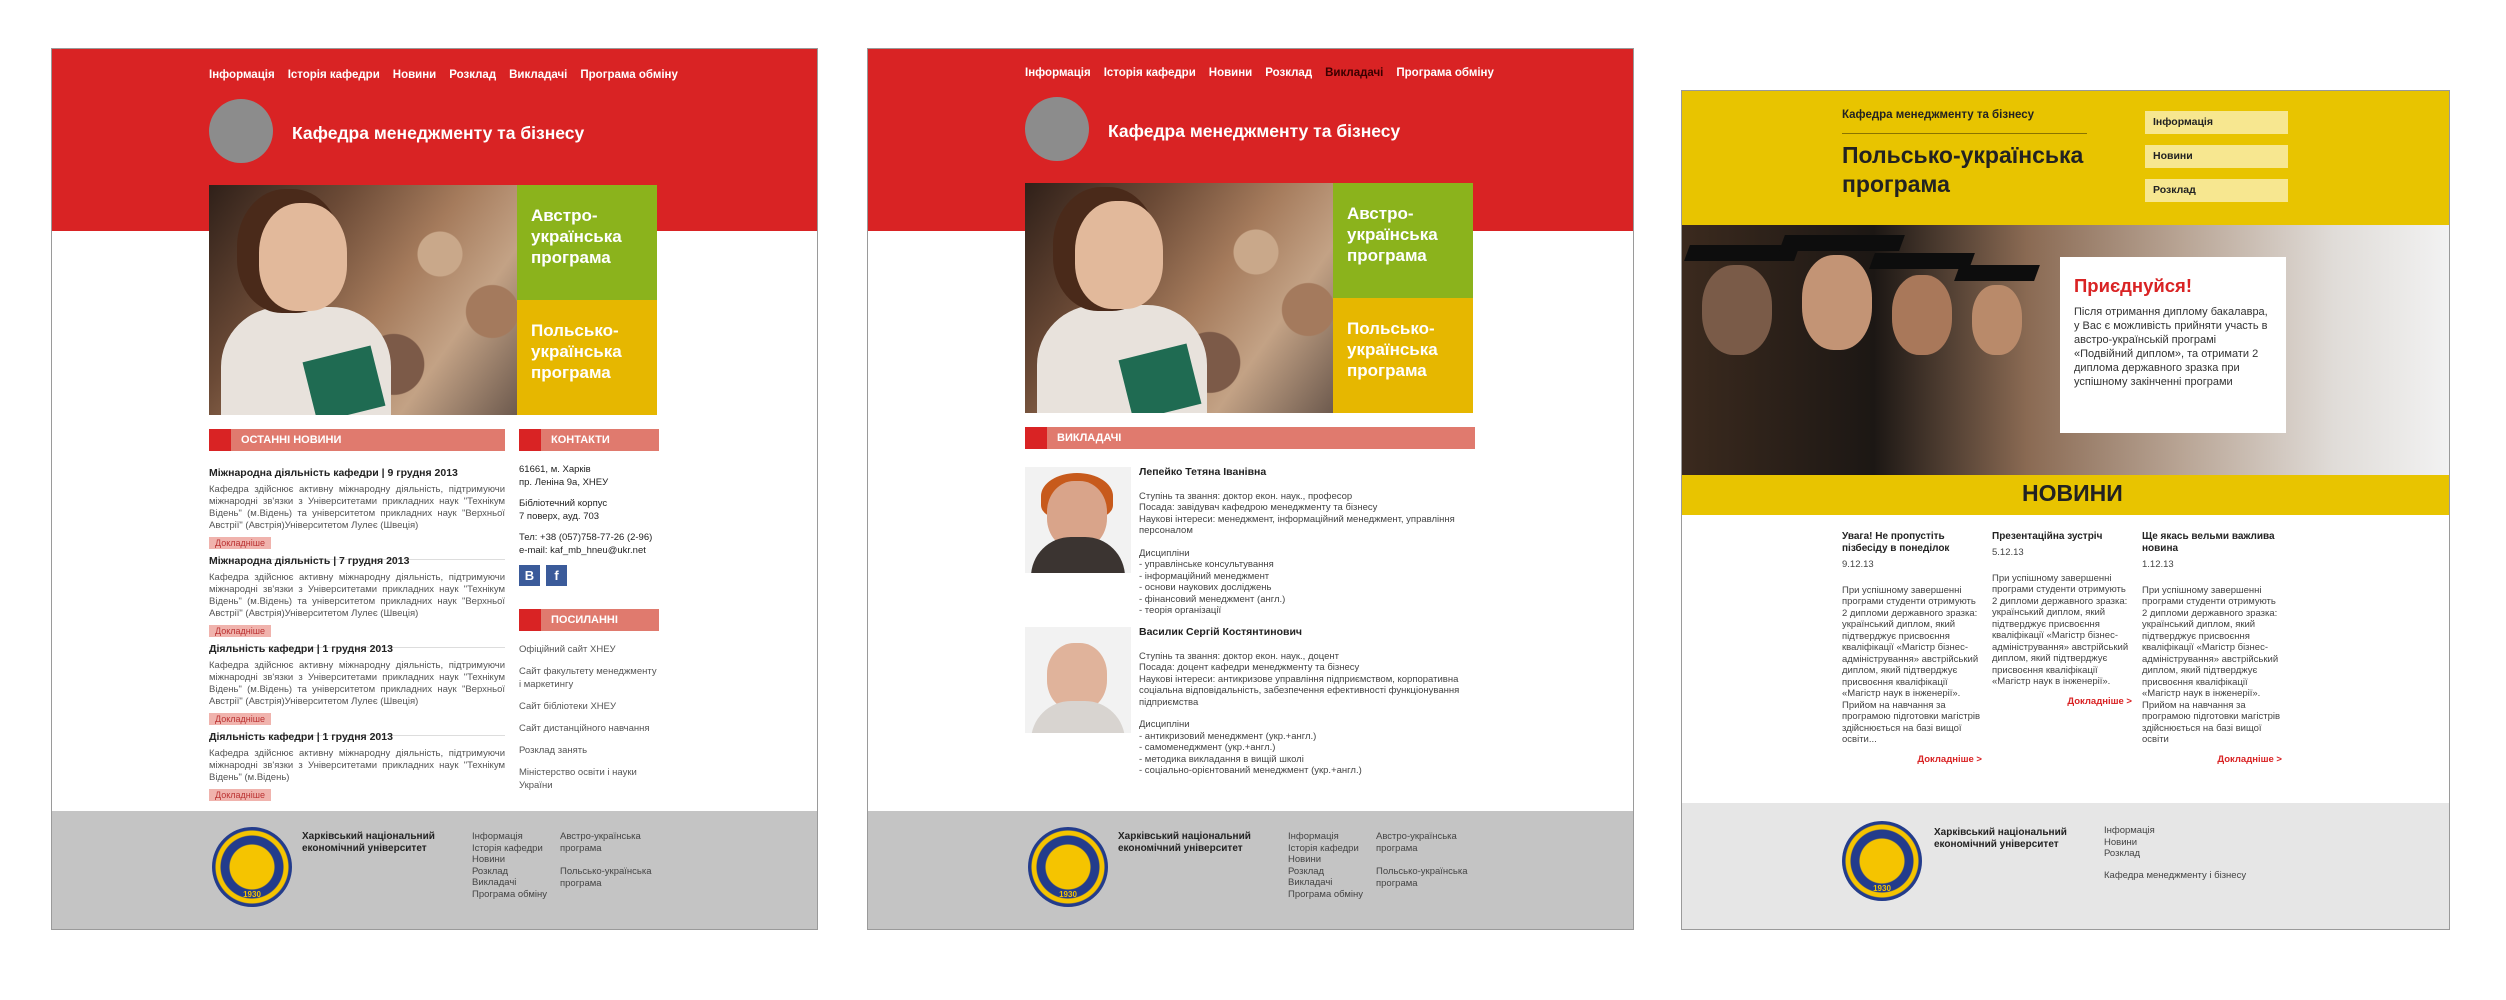 The height and width of the screenshot is (1000, 2506). What do you see at coordinates (2189, 876) in the screenshot?
I see `footer-link: Кафедра менеджменту і бізнесу` at bounding box center [2189, 876].